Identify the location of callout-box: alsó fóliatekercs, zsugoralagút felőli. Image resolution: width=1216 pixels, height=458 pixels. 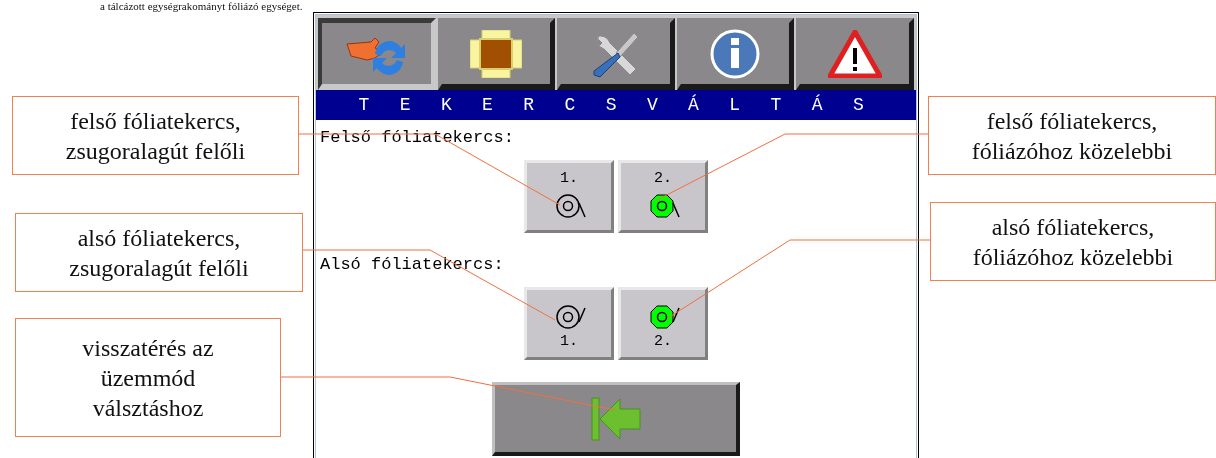
(159, 252).